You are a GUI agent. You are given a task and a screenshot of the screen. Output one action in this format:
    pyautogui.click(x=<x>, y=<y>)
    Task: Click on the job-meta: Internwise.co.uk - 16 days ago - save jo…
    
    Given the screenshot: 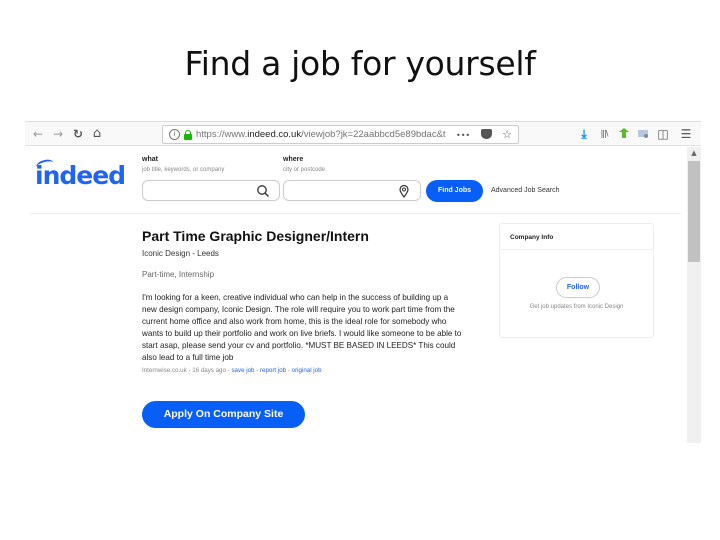 What is the action you would take?
    pyautogui.click(x=232, y=370)
    